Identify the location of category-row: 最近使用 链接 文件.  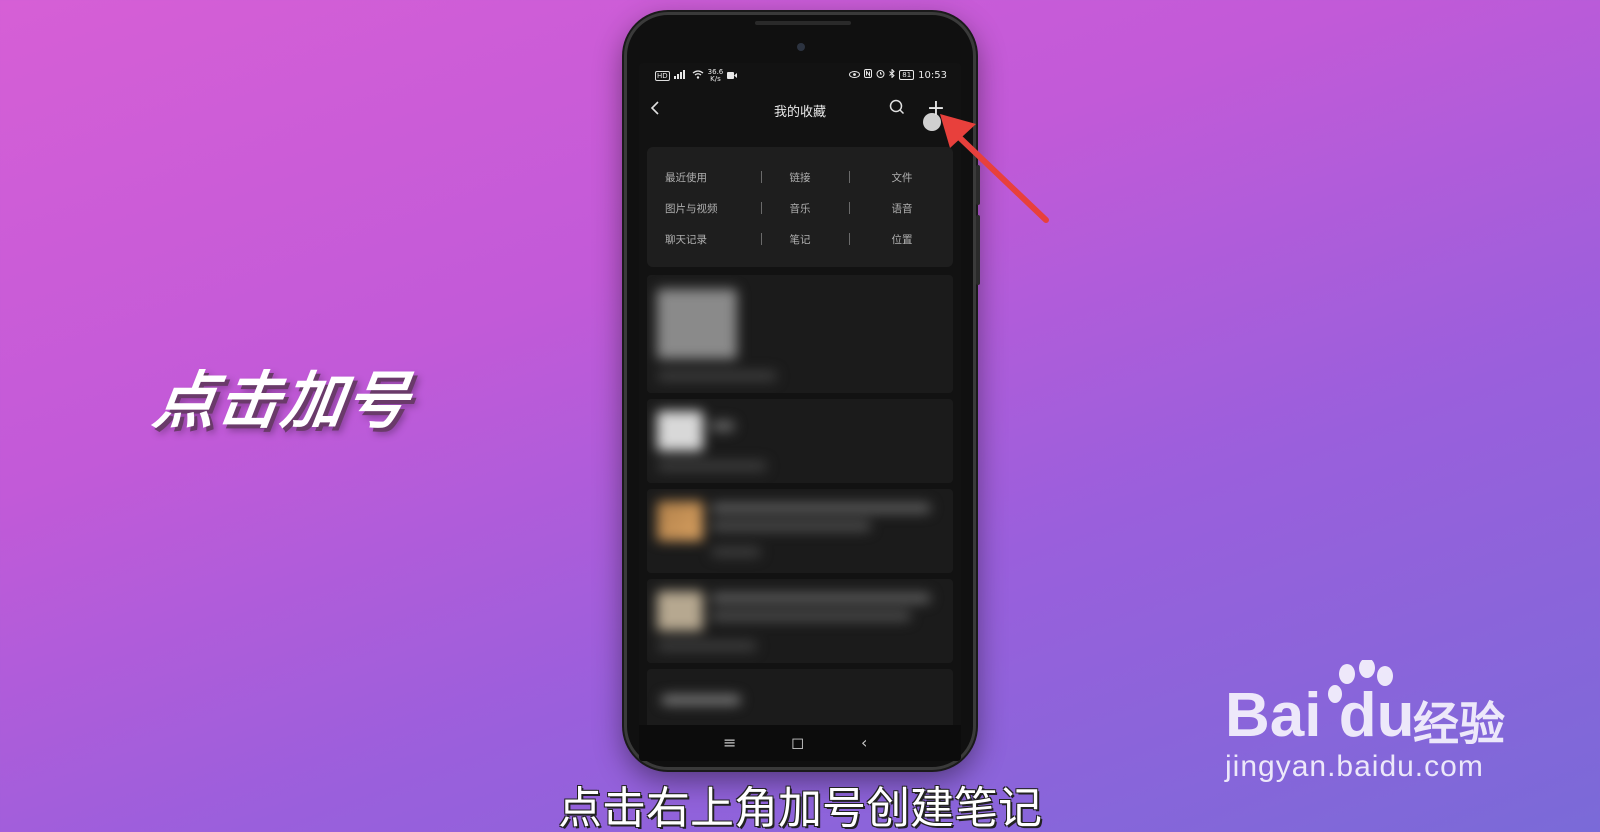
(800, 177).